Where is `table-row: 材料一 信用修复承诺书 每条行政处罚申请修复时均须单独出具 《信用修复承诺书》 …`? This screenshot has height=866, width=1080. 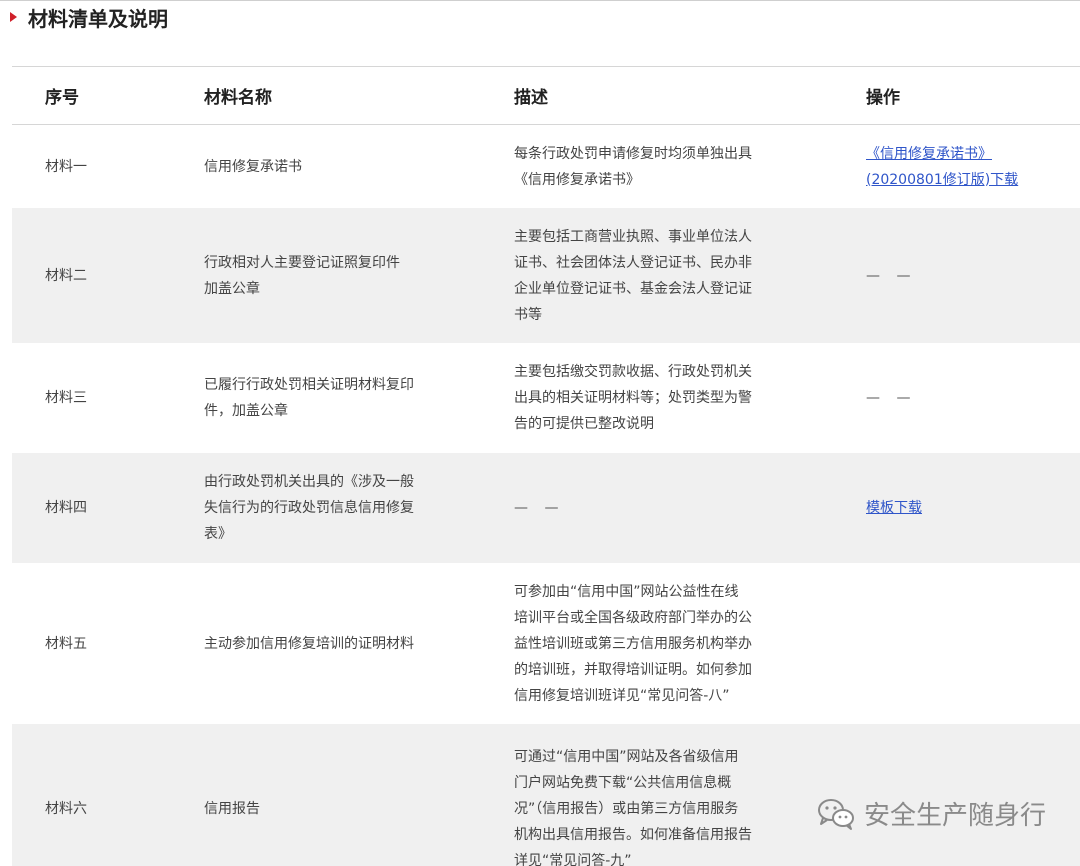
table-row: 材料一 信用修复承诺书 每条行政处罚申请修复时均须单独出具 《信用修复承诺书》 … is located at coordinates (546, 166).